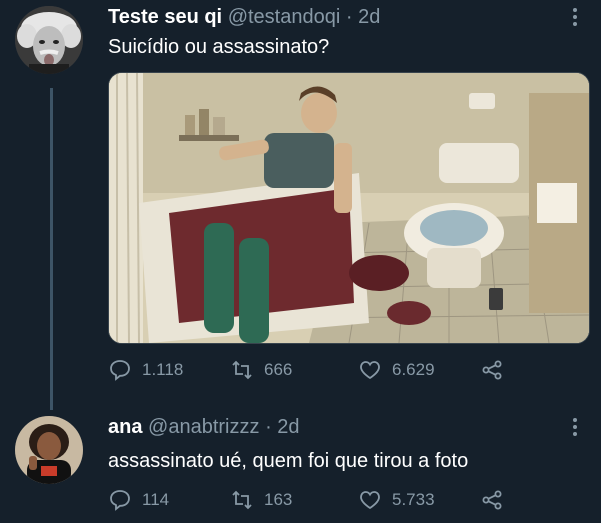 The height and width of the screenshot is (523, 601). I want to click on user-handle: @testandoqi, so click(284, 17).